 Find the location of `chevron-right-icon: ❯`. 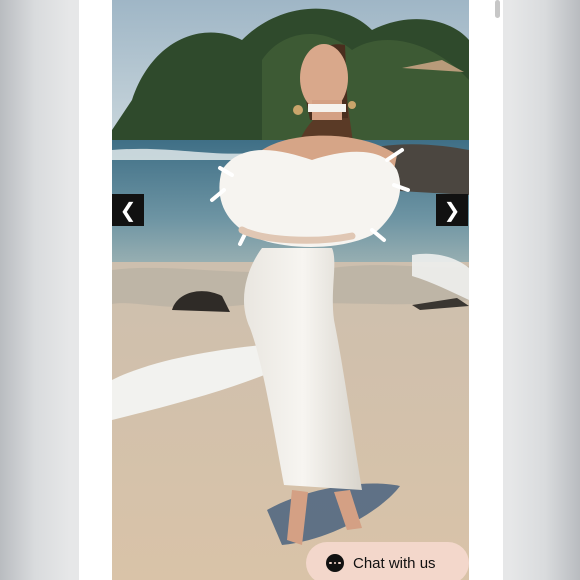

chevron-right-icon: ❯ is located at coordinates (452, 210).